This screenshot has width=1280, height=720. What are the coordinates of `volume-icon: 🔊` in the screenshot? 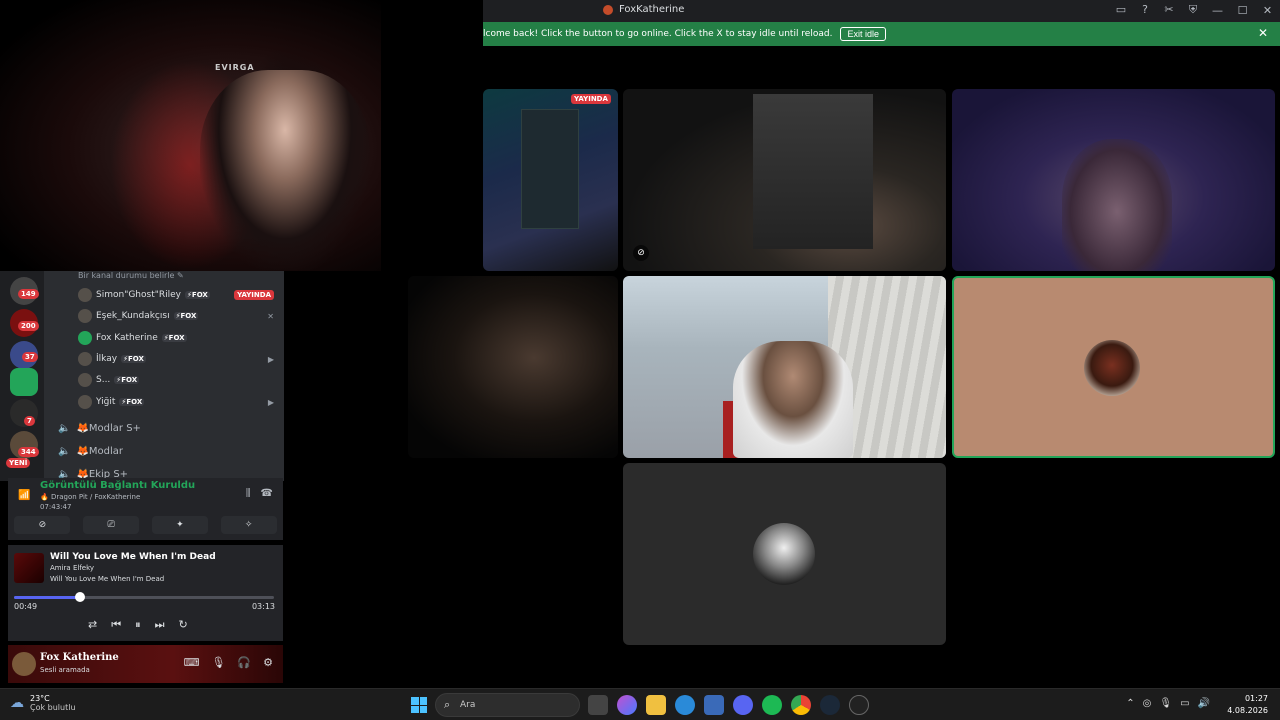 It's located at (1204, 703).